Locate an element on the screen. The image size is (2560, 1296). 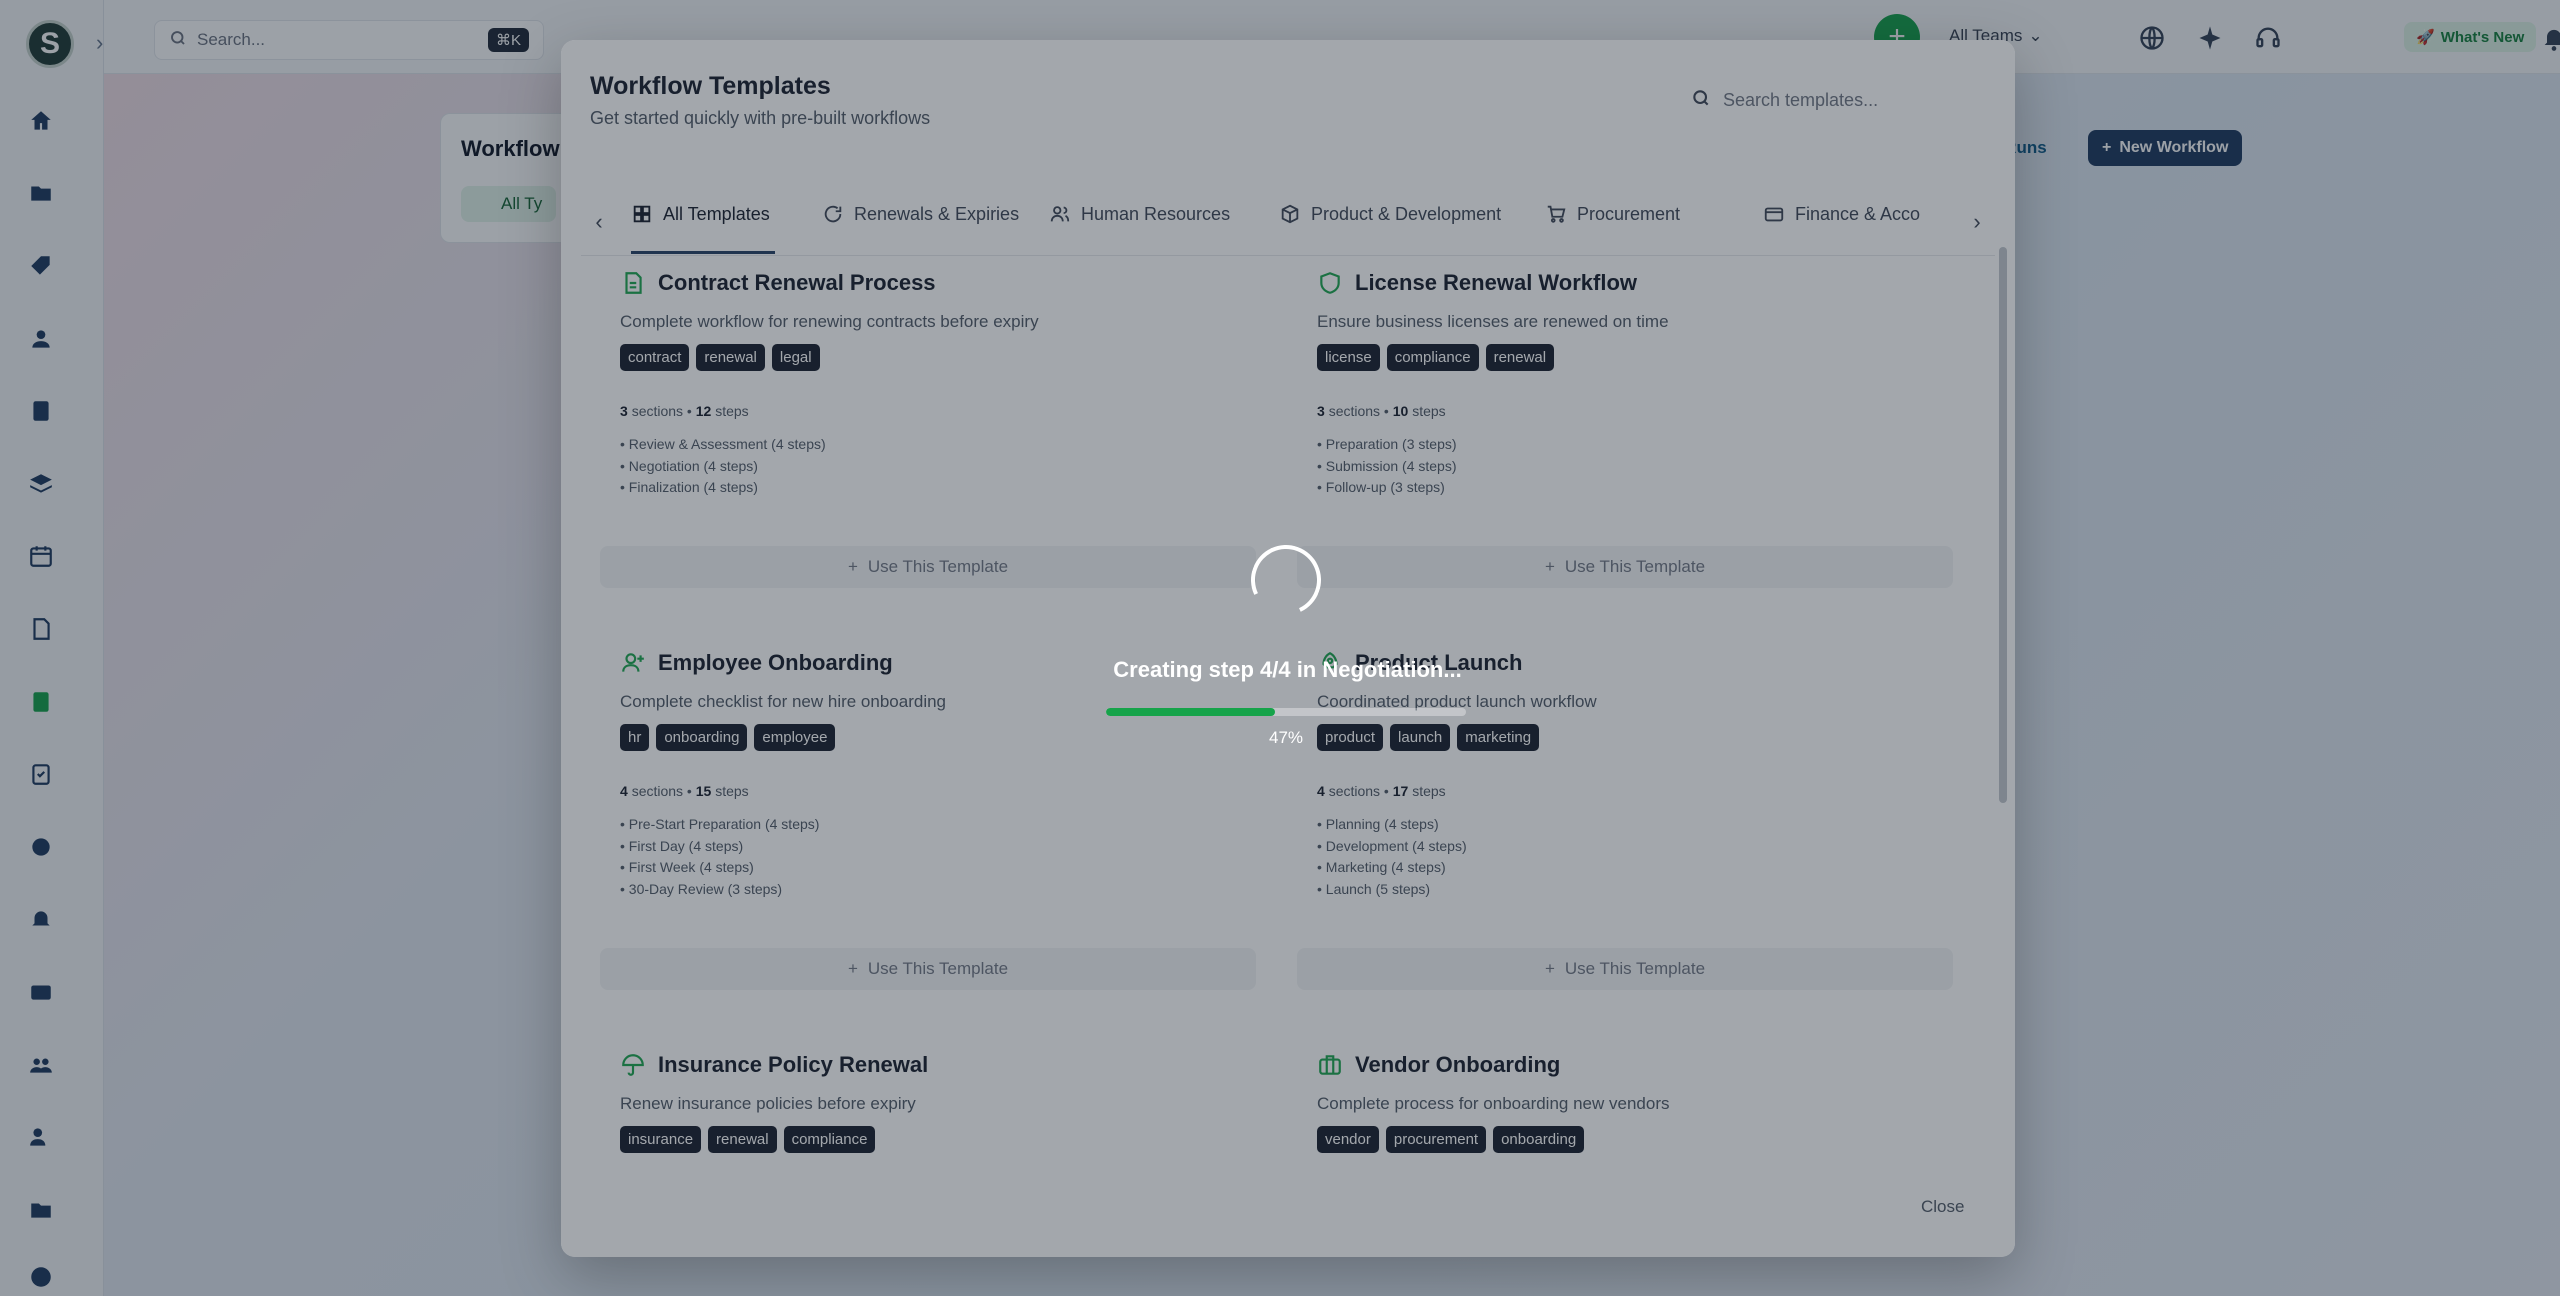
progress-bar-fill is located at coordinates (1191, 712).